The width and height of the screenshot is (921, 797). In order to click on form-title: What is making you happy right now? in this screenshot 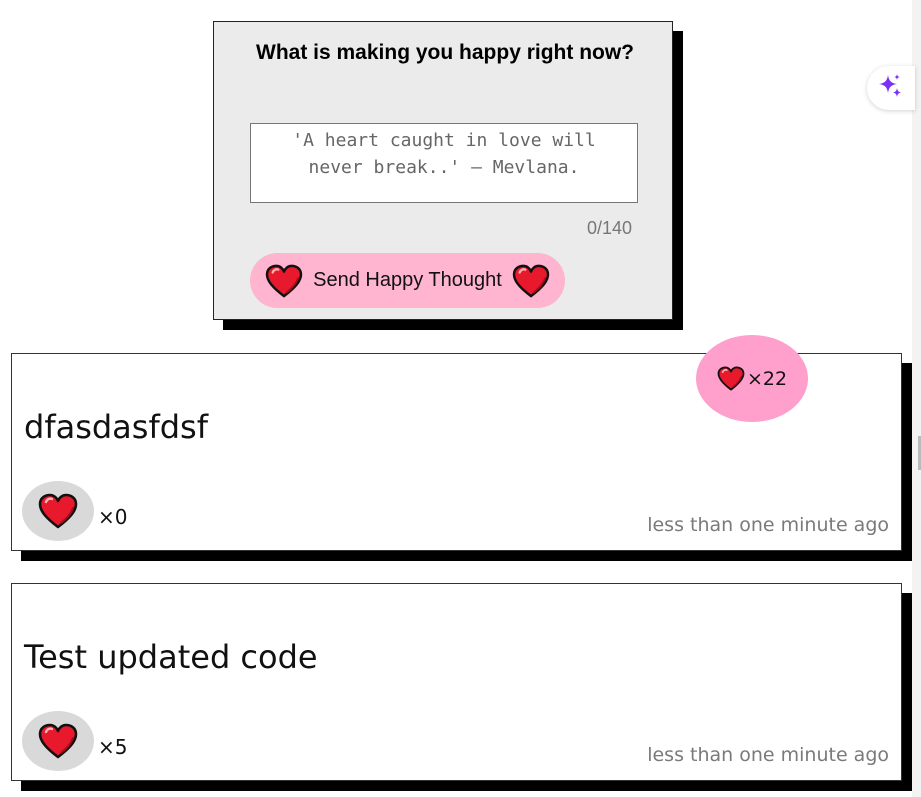, I will do `click(445, 52)`.